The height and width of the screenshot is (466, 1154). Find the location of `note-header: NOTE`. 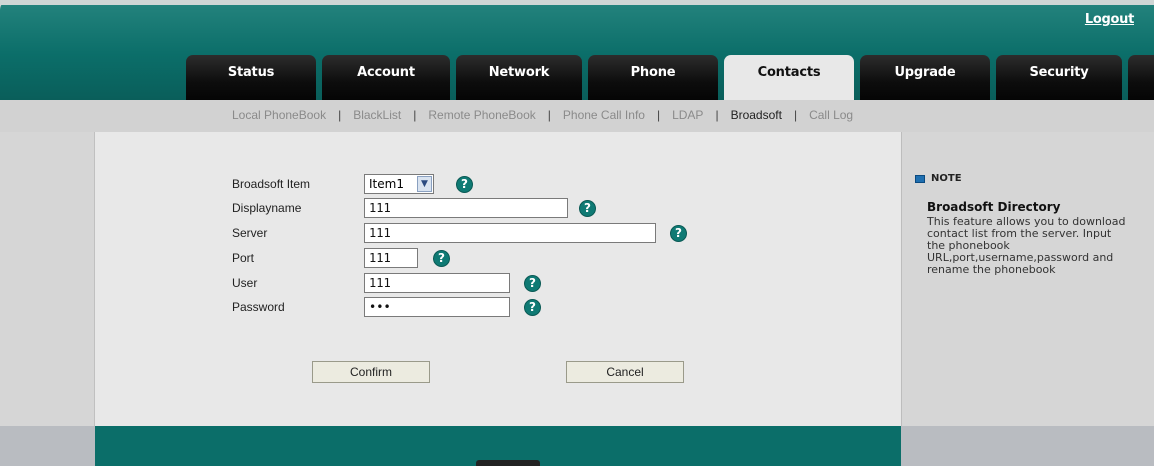

note-header: NOTE is located at coordinates (938, 178).